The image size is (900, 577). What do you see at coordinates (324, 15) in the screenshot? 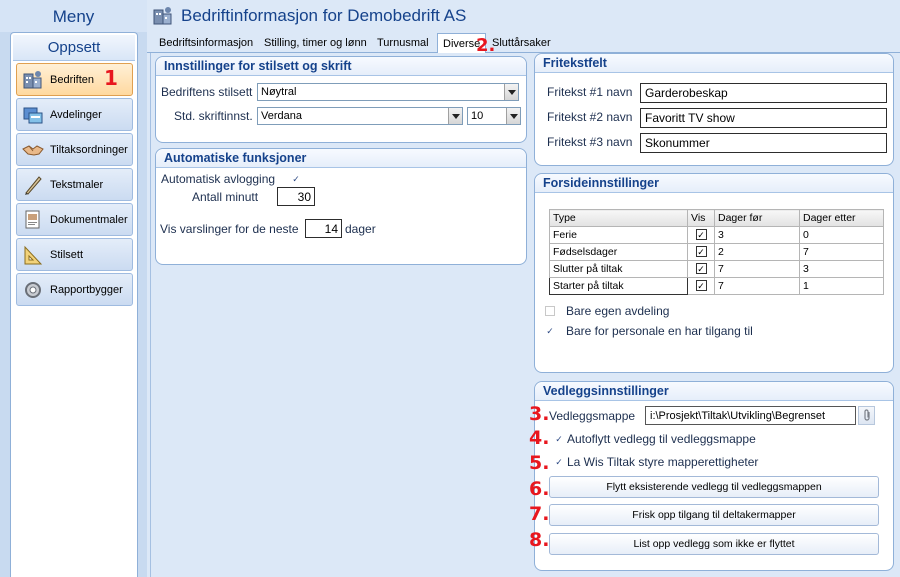
I see `page-title: Bedriftinformasjon for Demobedrift AS` at bounding box center [324, 15].